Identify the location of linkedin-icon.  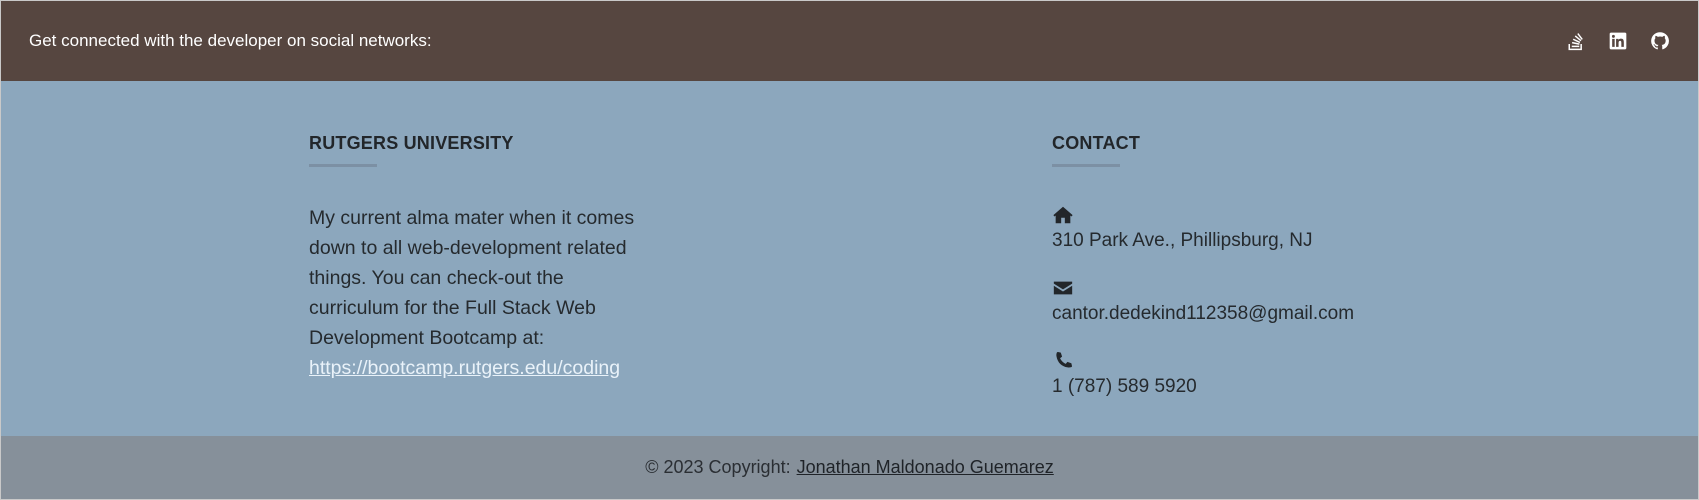
(1618, 41).